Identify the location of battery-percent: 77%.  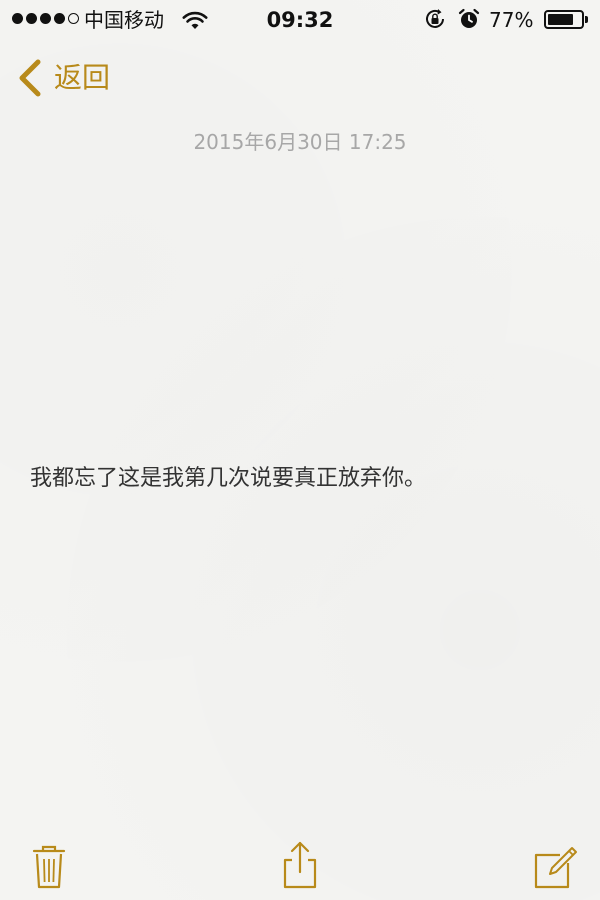
(511, 20).